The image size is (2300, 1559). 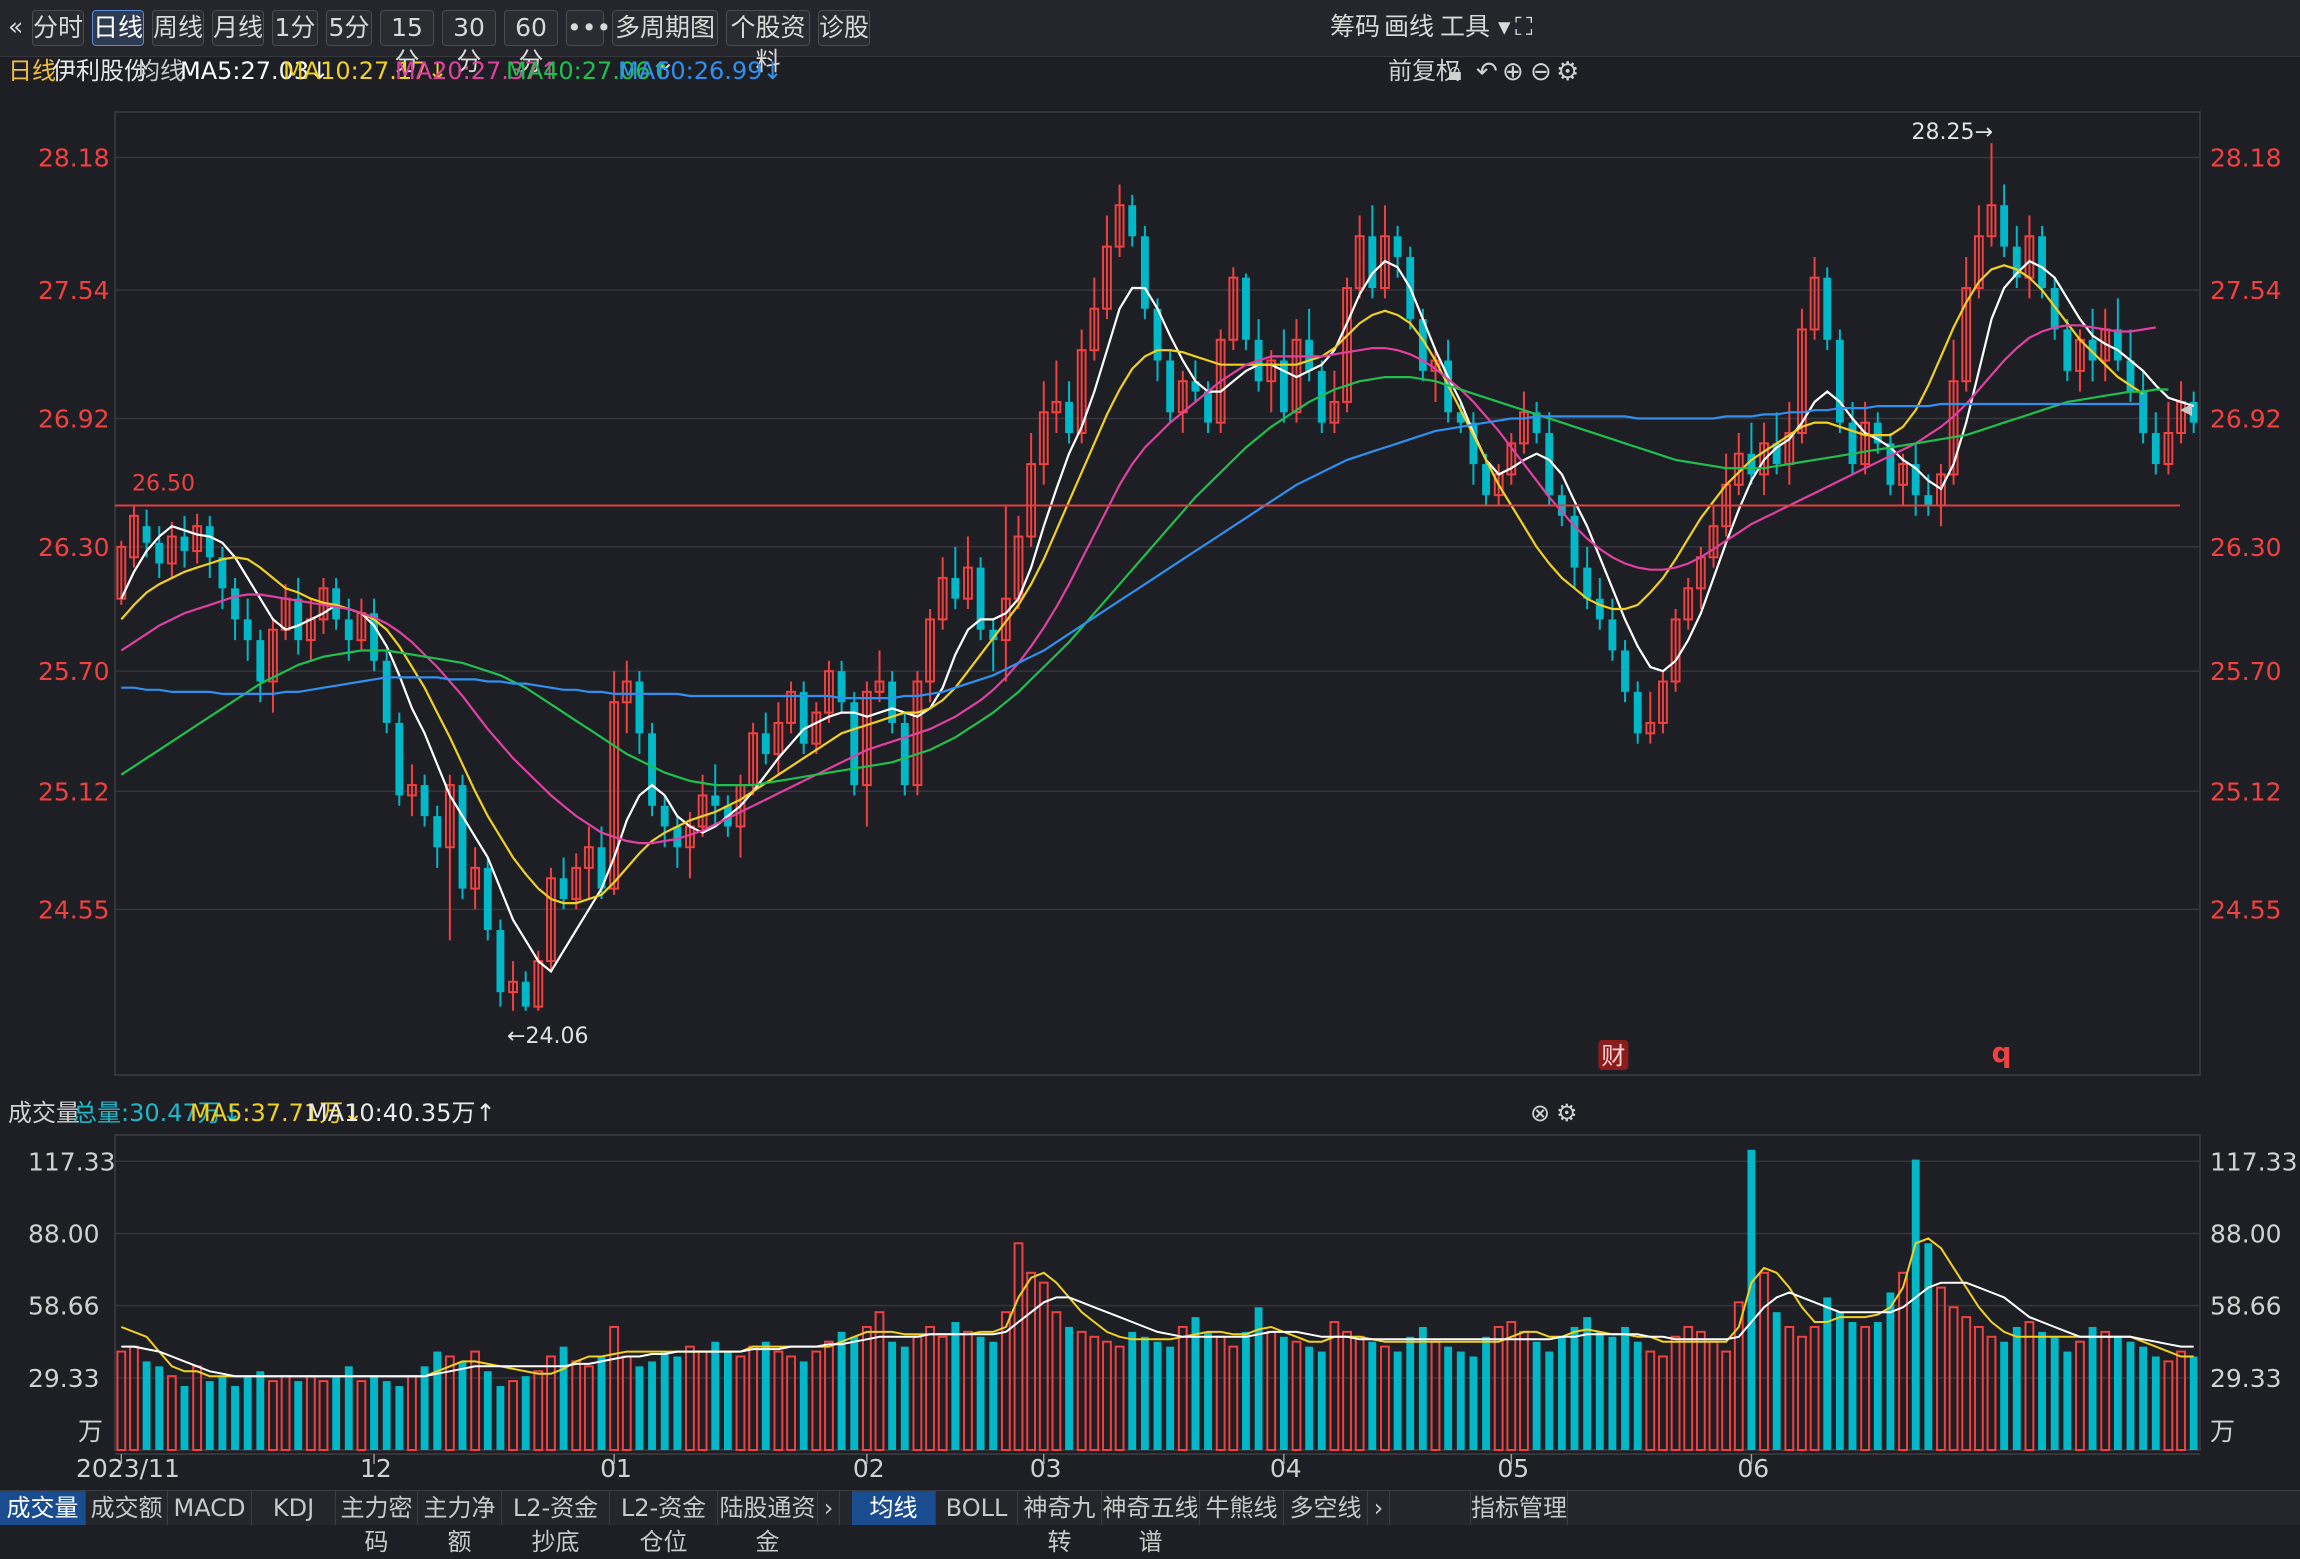 What do you see at coordinates (829, 1508) in the screenshot?
I see `tabs-scroll-right-icon: ›` at bounding box center [829, 1508].